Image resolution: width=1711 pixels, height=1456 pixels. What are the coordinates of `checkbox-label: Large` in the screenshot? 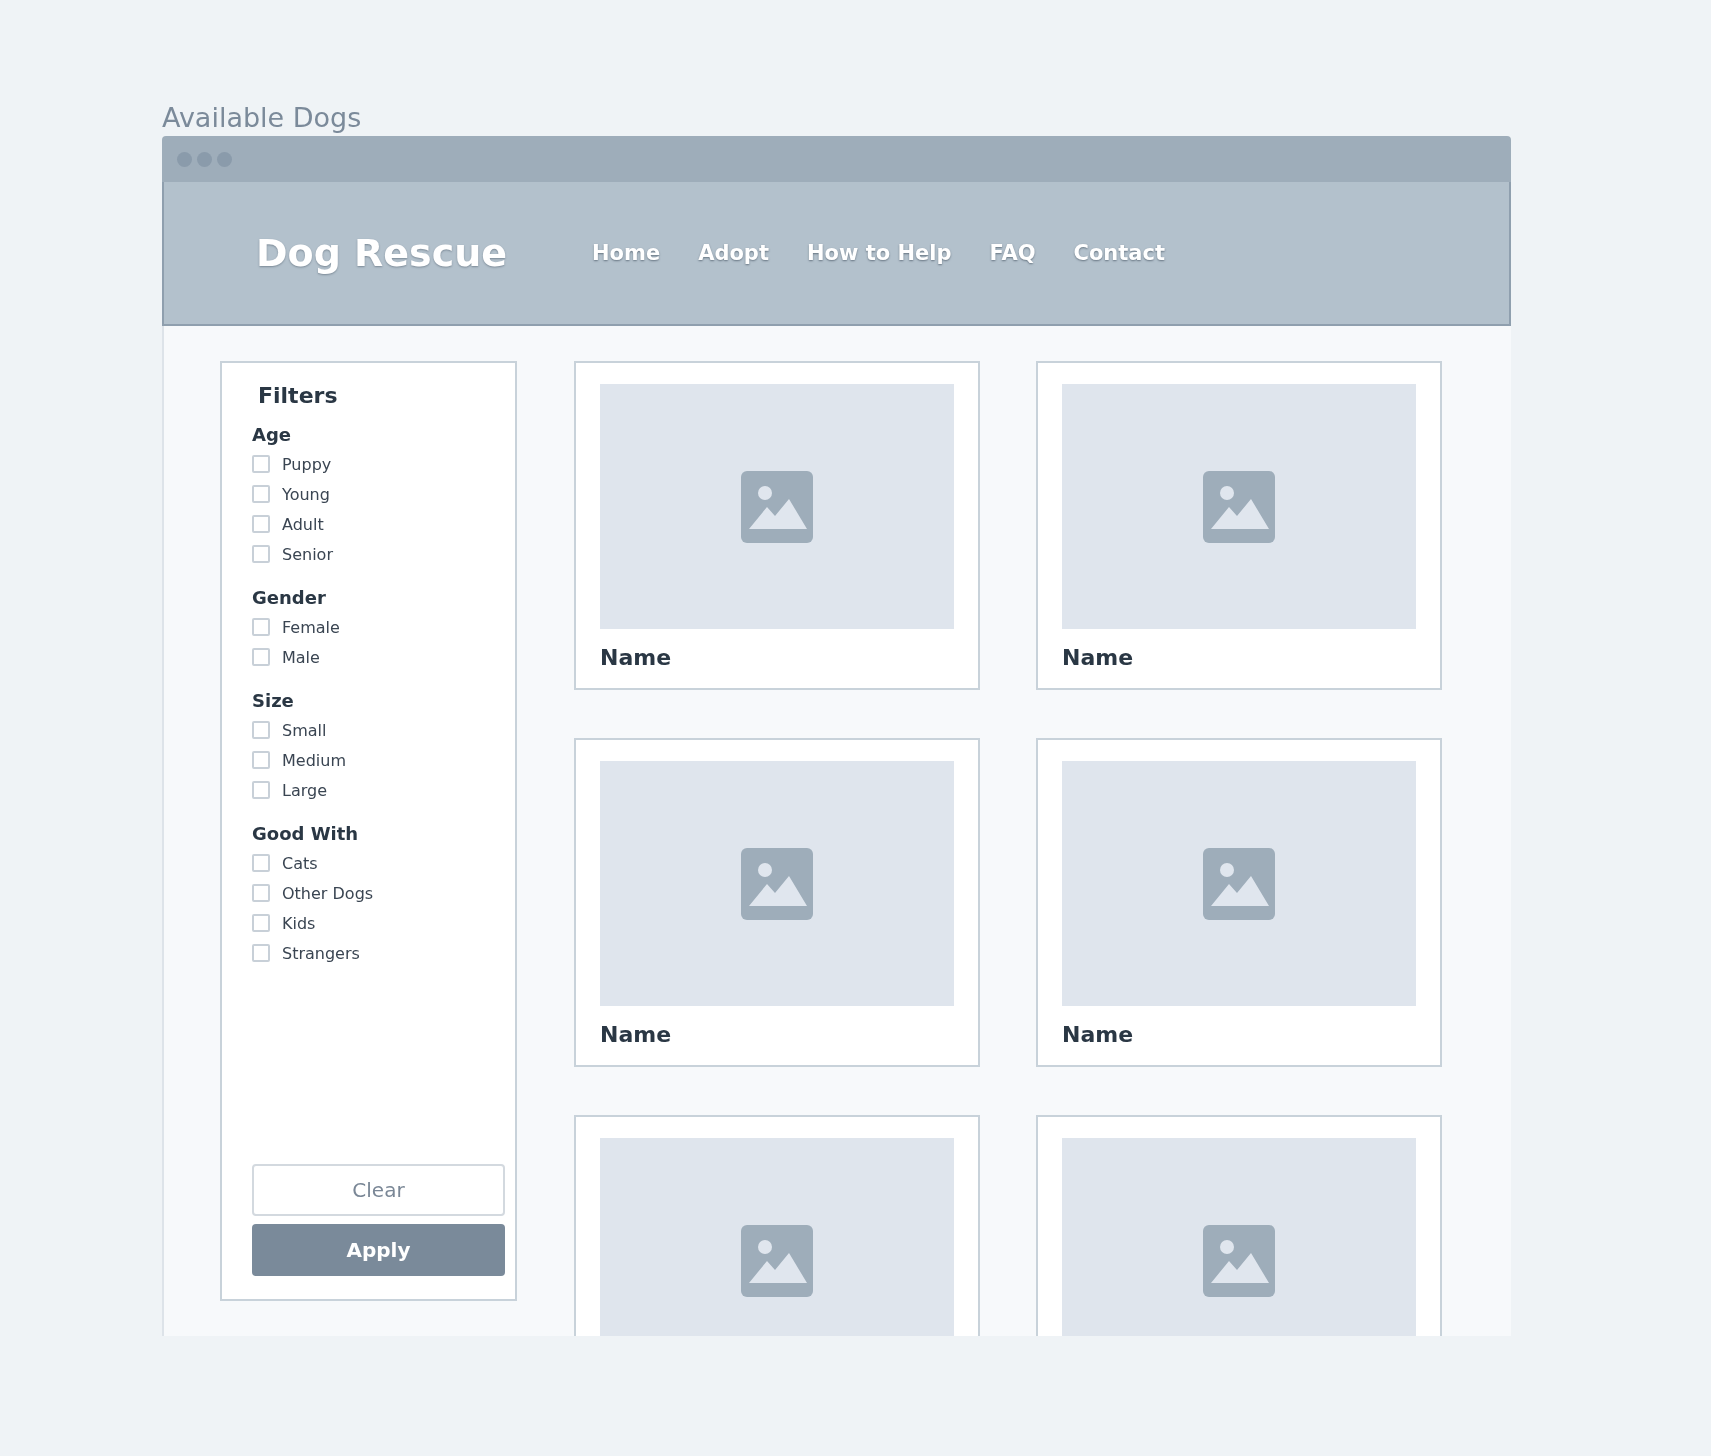 It's located at (304, 790).